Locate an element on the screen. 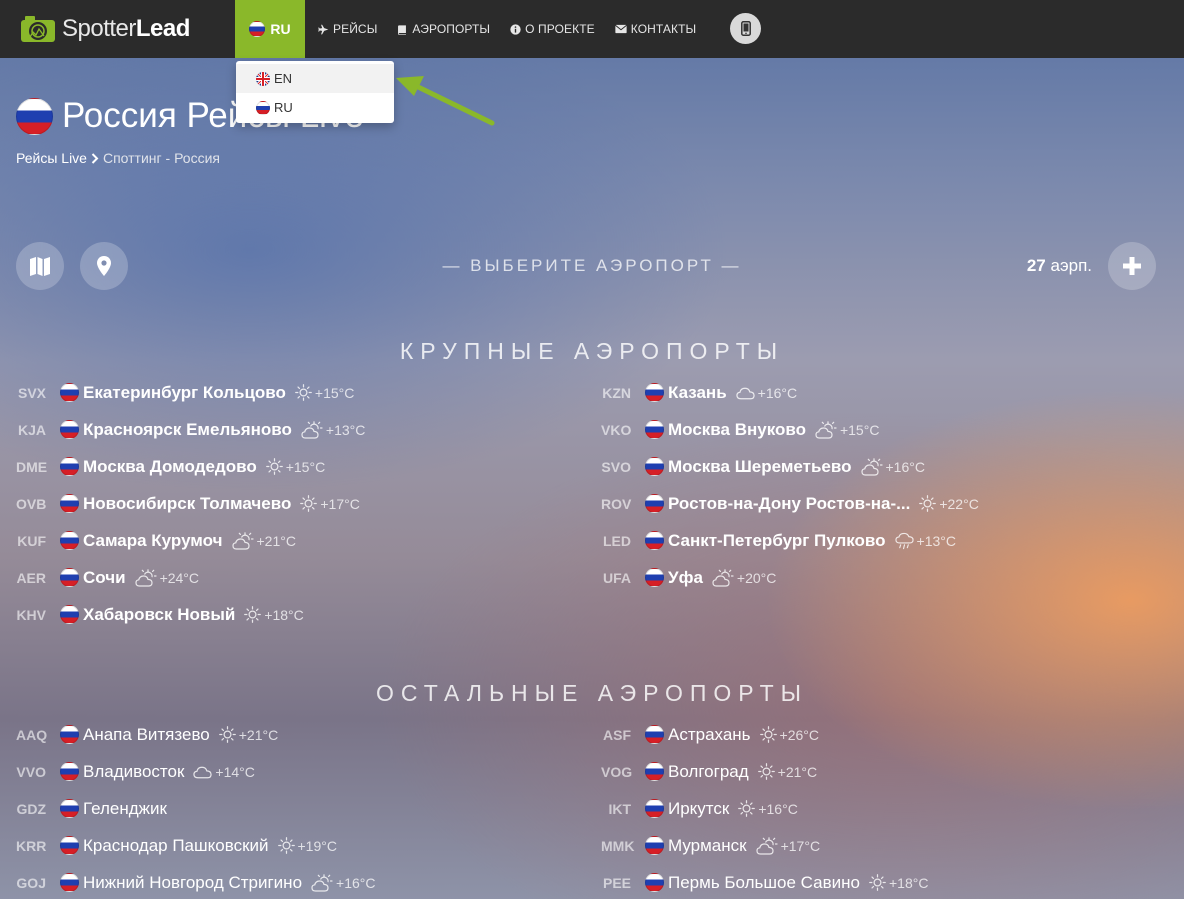  airport-name: Самара Курумоч is located at coordinates (153, 540).